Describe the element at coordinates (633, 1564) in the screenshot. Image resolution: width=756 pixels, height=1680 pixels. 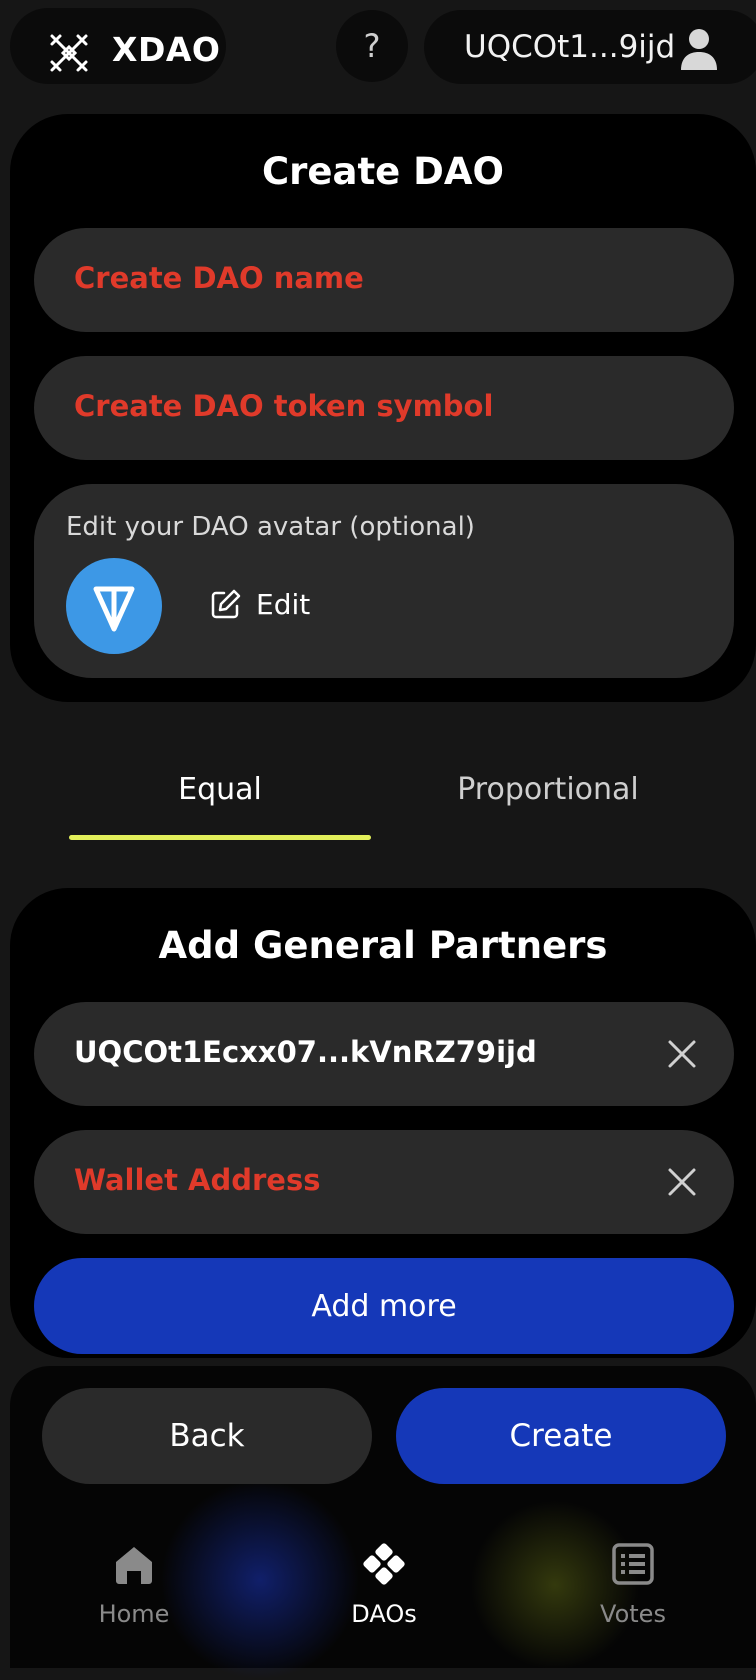
I see `votes-icon` at that location.